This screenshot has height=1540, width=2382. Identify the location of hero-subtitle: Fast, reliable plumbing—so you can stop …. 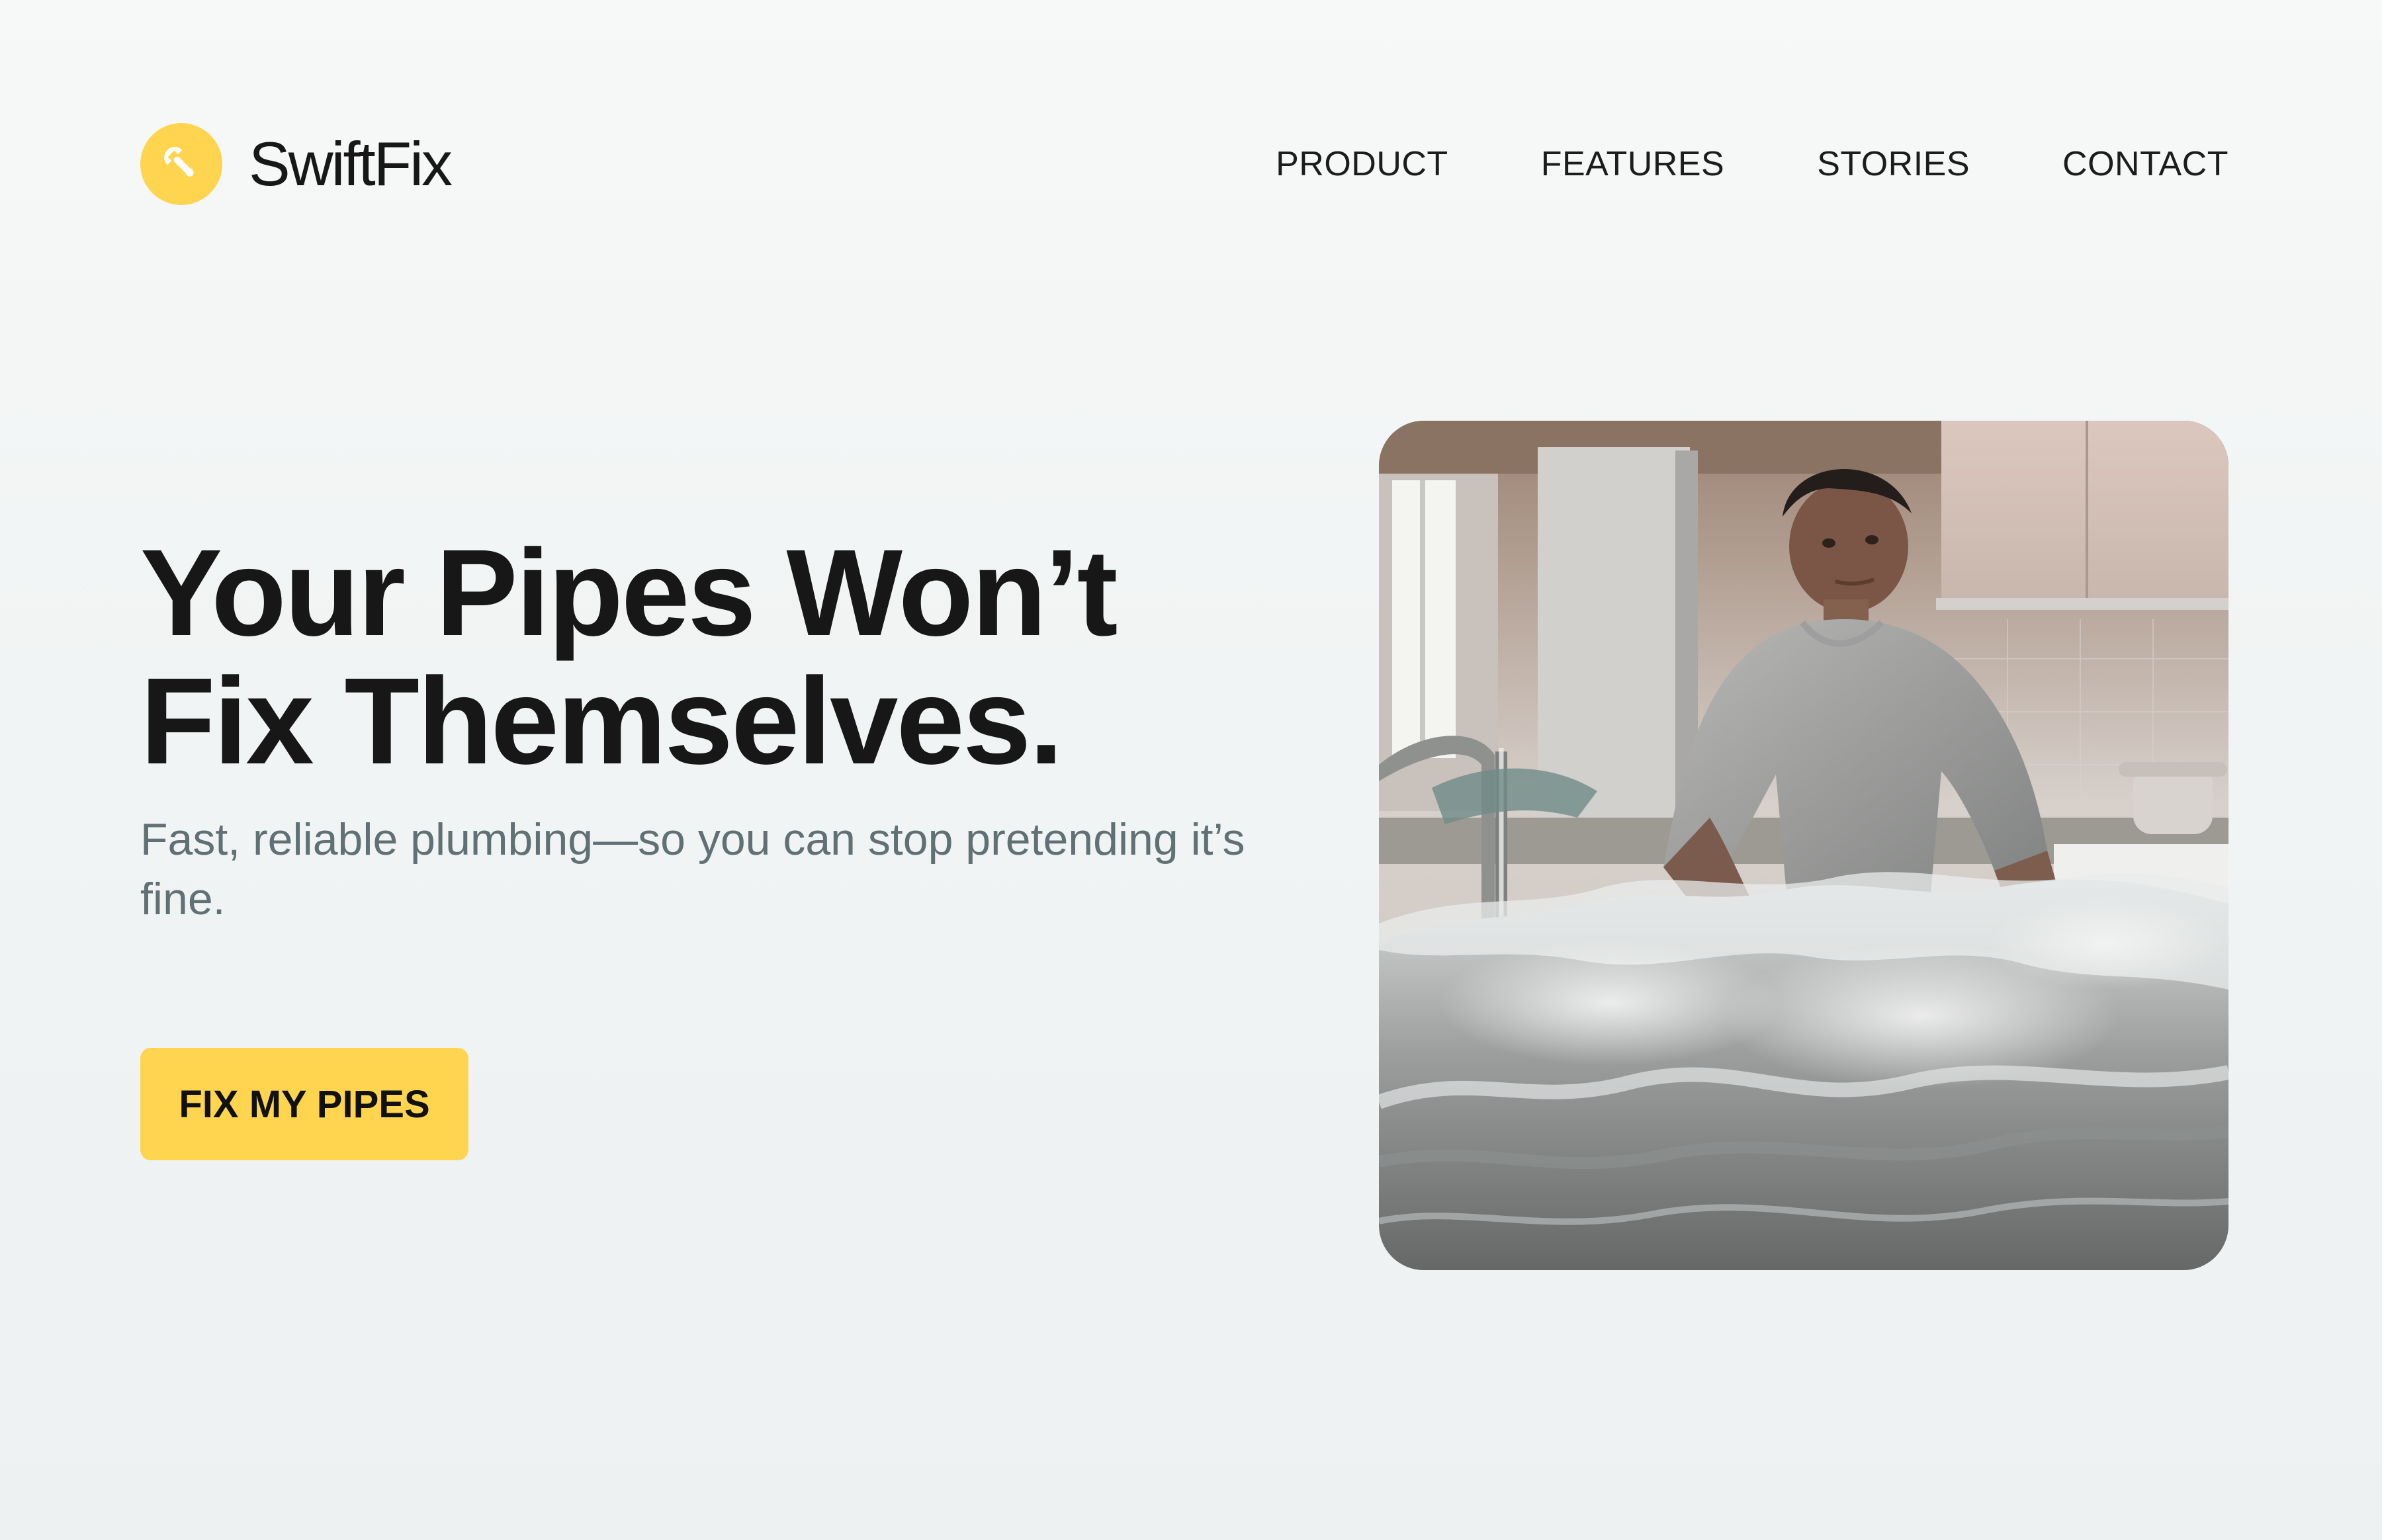
(692, 869).